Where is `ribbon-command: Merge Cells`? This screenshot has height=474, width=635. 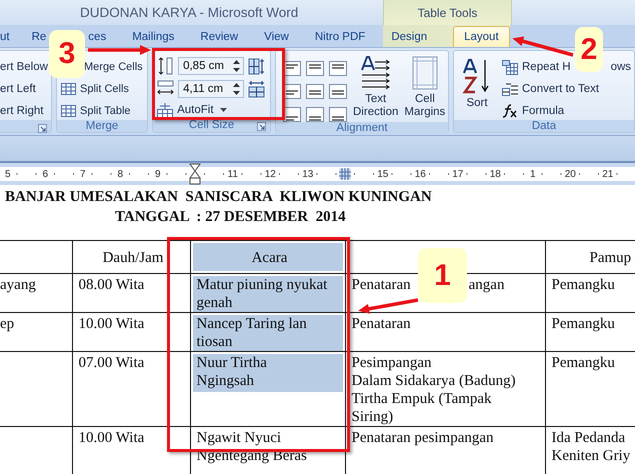 ribbon-command: Merge Cells is located at coordinates (113, 67).